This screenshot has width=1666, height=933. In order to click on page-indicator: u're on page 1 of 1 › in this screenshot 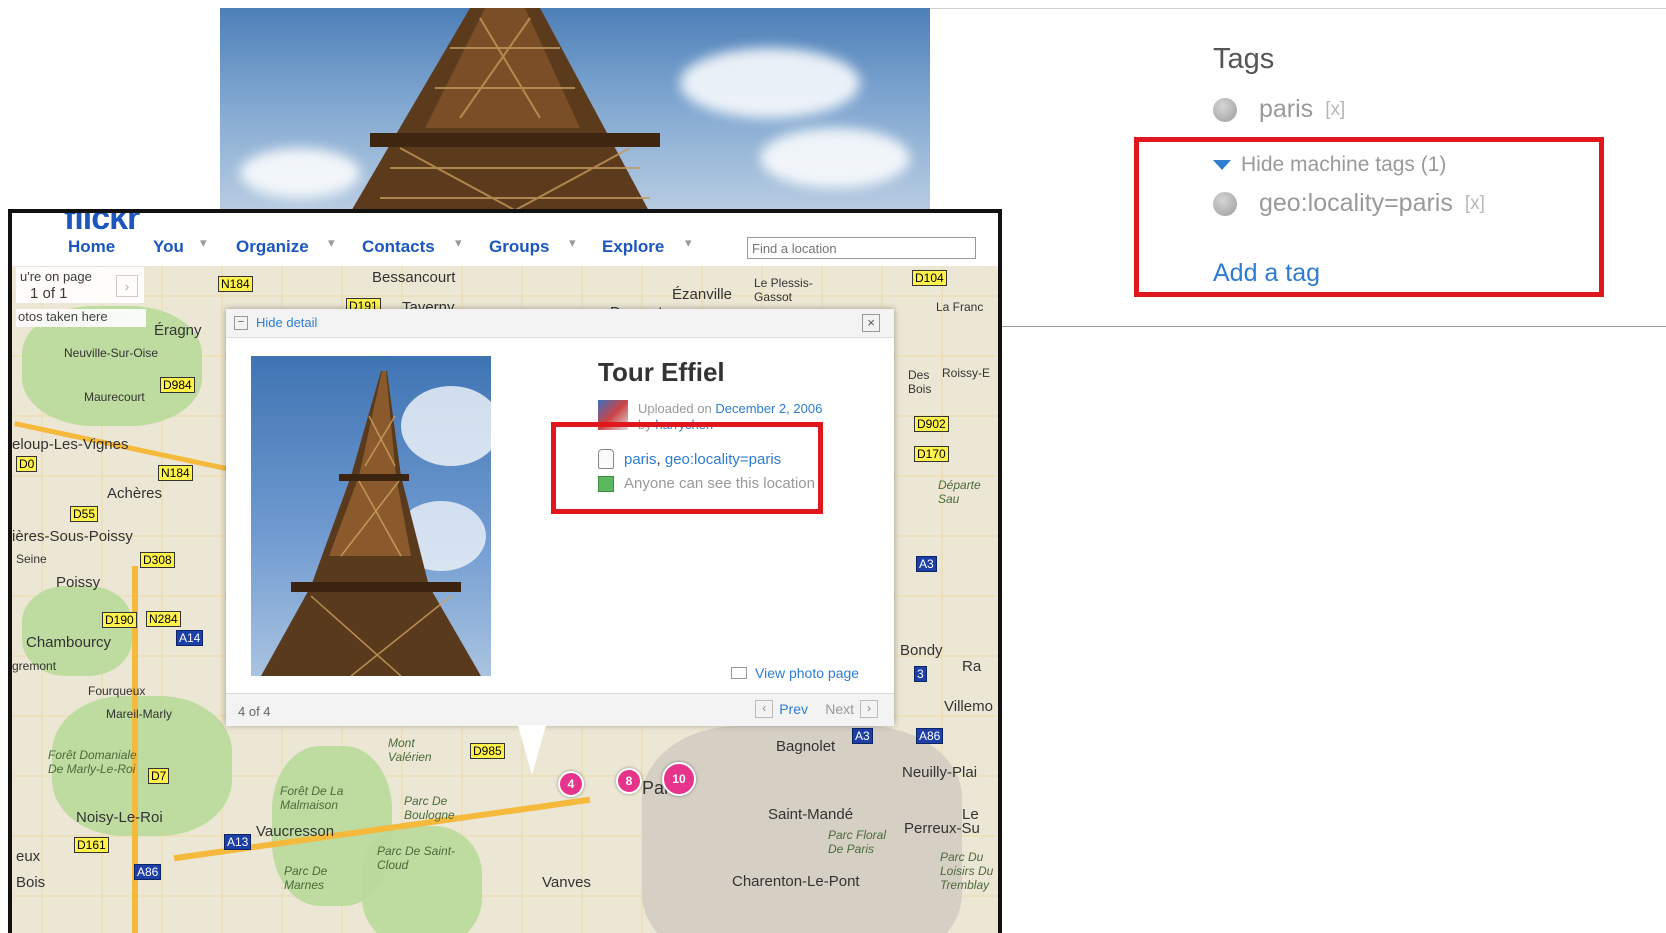, I will do `click(80, 285)`.